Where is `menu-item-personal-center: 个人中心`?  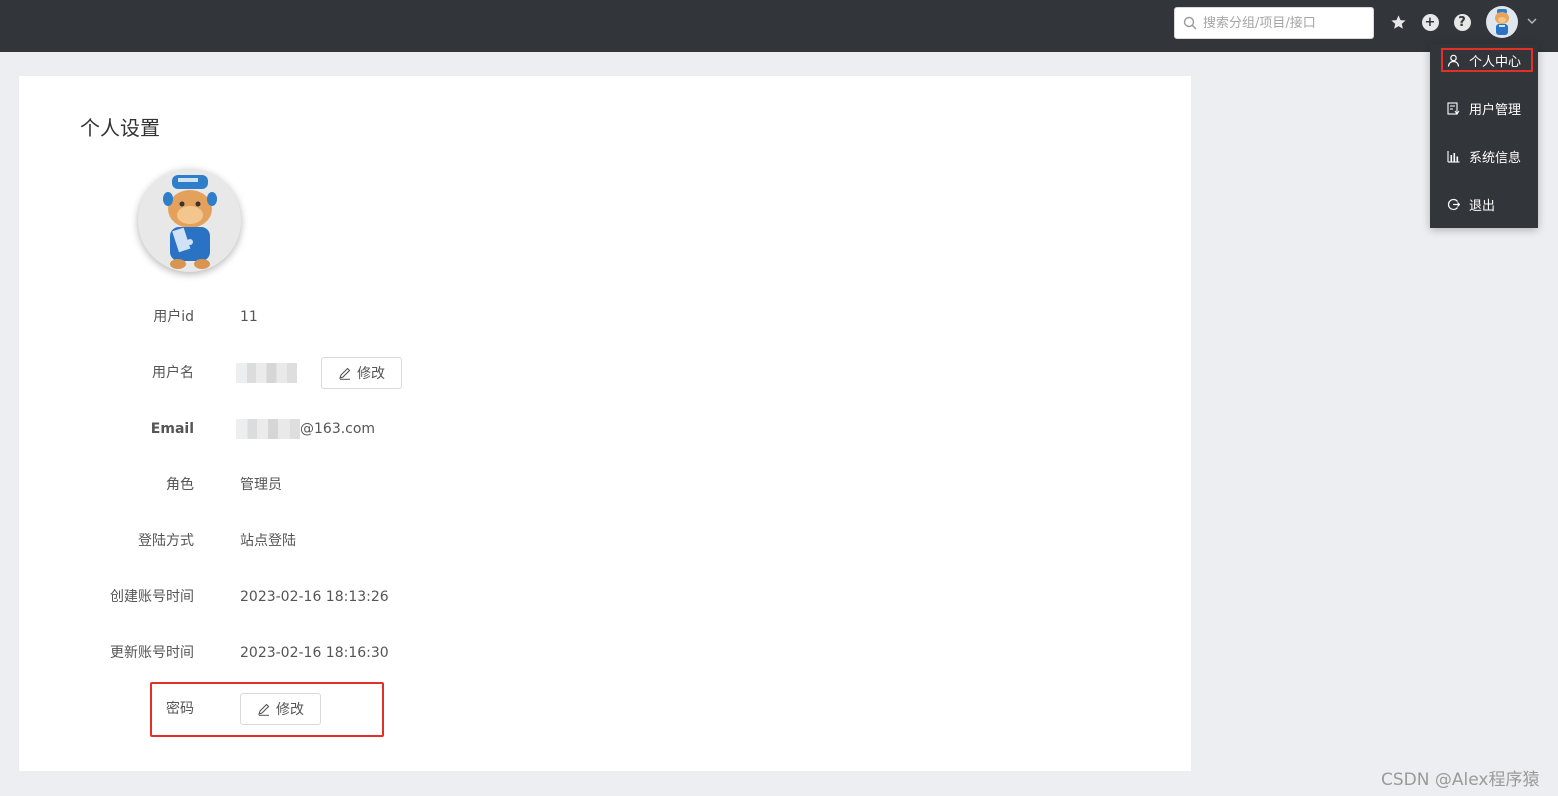 menu-item-personal-center: 个人中心 is located at coordinates (1484, 60).